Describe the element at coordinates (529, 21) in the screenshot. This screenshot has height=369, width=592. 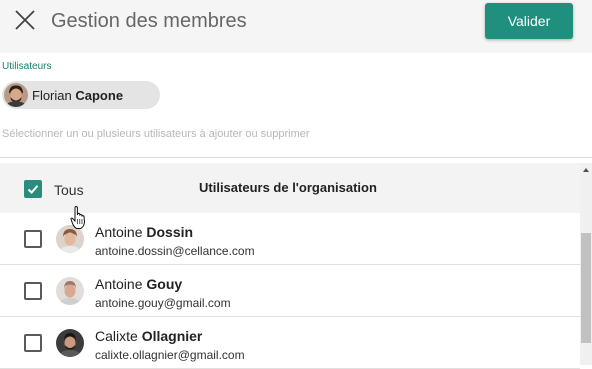
I see `validate-button: Valider` at that location.